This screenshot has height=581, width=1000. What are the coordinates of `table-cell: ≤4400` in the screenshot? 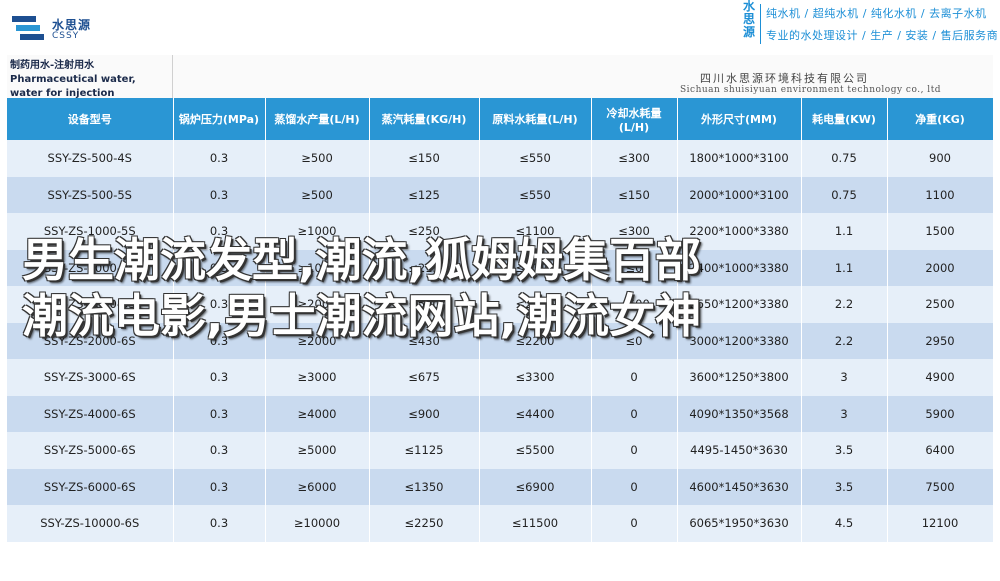 It's located at (535, 413).